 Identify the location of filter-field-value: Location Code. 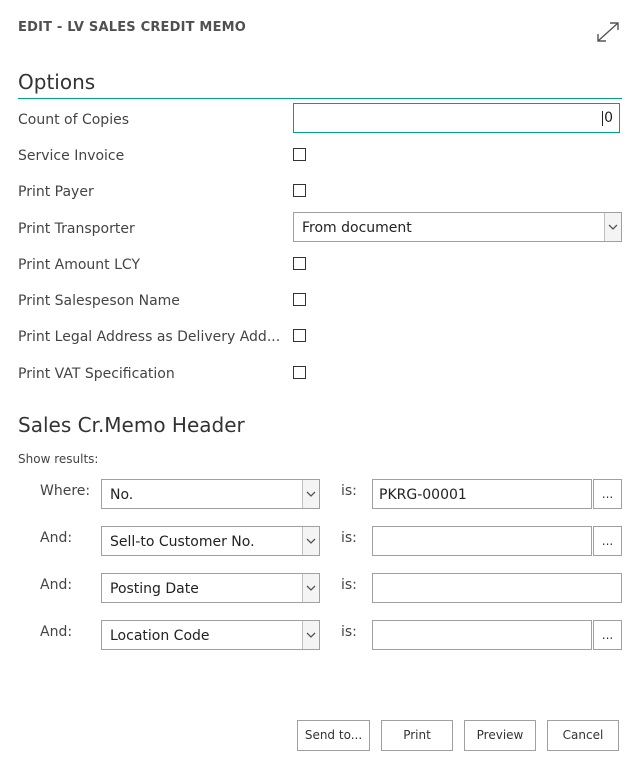
(160, 636).